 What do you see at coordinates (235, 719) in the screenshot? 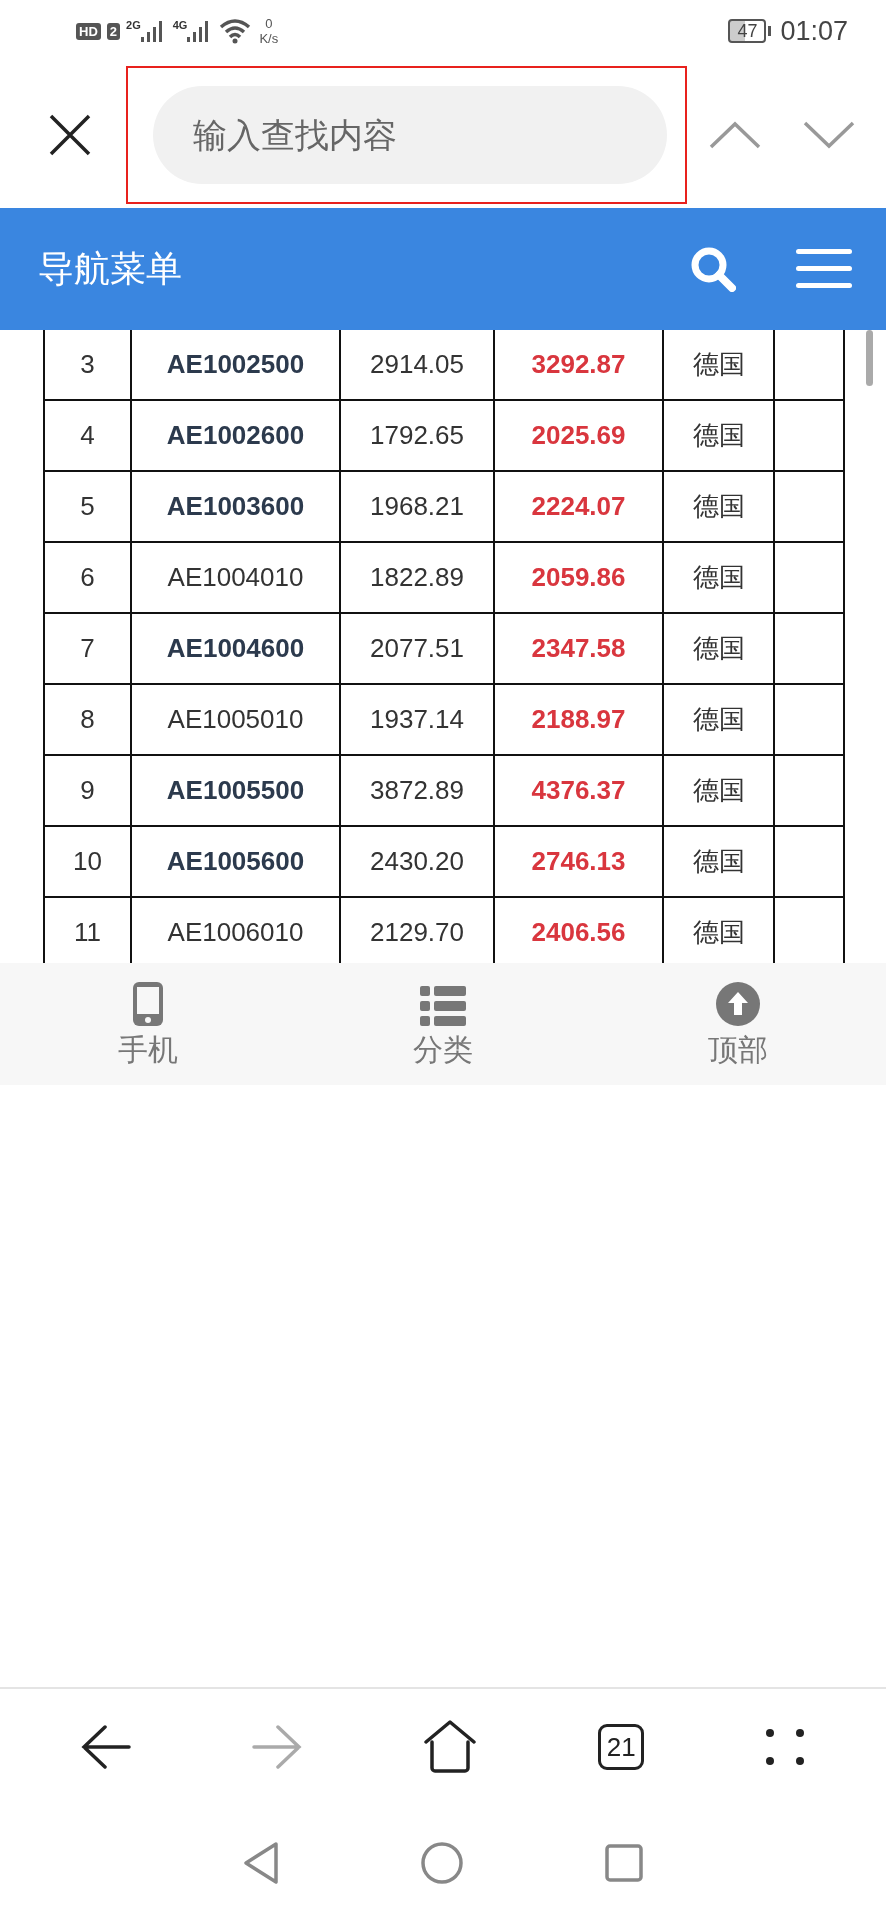
I see `table-cell: AE1005010` at bounding box center [235, 719].